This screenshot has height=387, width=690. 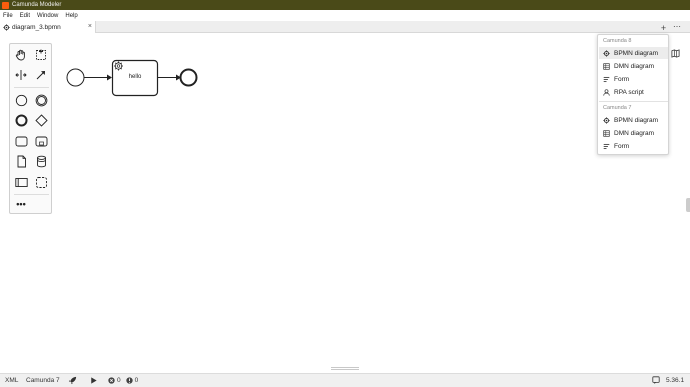 What do you see at coordinates (123, 380) in the screenshot?
I see `problems-indicator: 0 0` at bounding box center [123, 380].